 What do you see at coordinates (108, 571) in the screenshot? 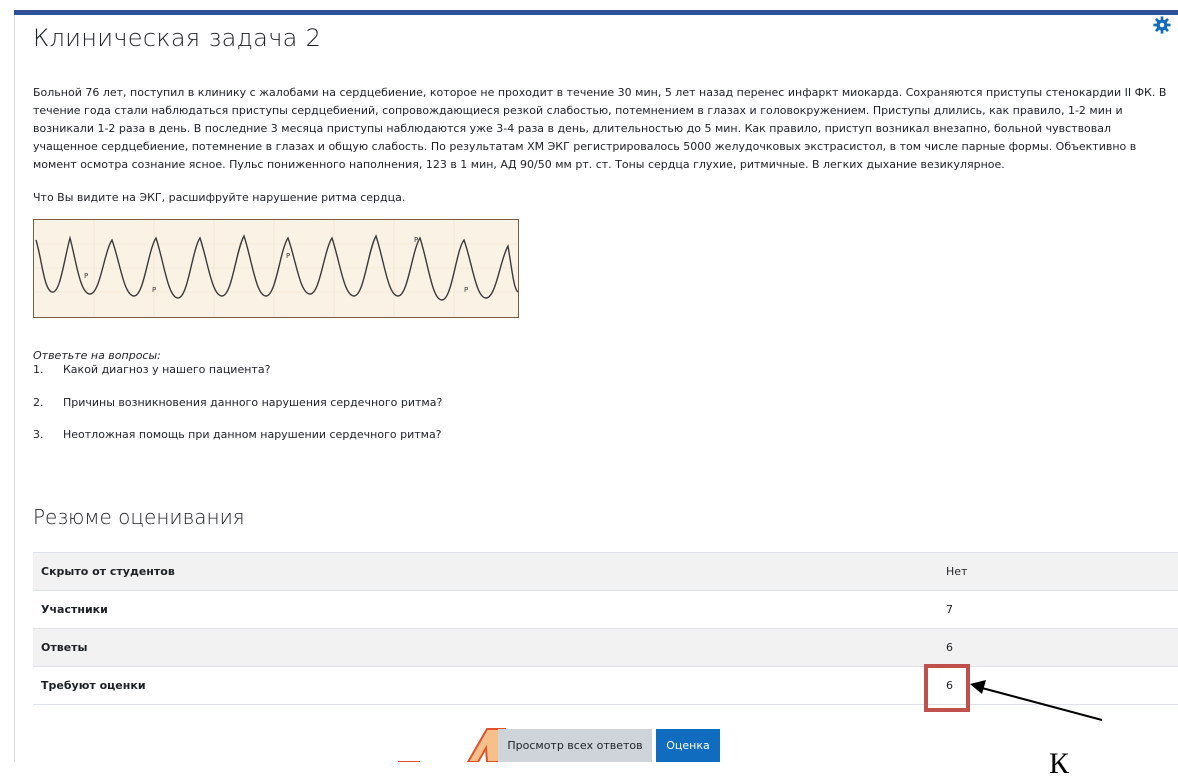
I see `row-label: Скрыто от студентов` at bounding box center [108, 571].